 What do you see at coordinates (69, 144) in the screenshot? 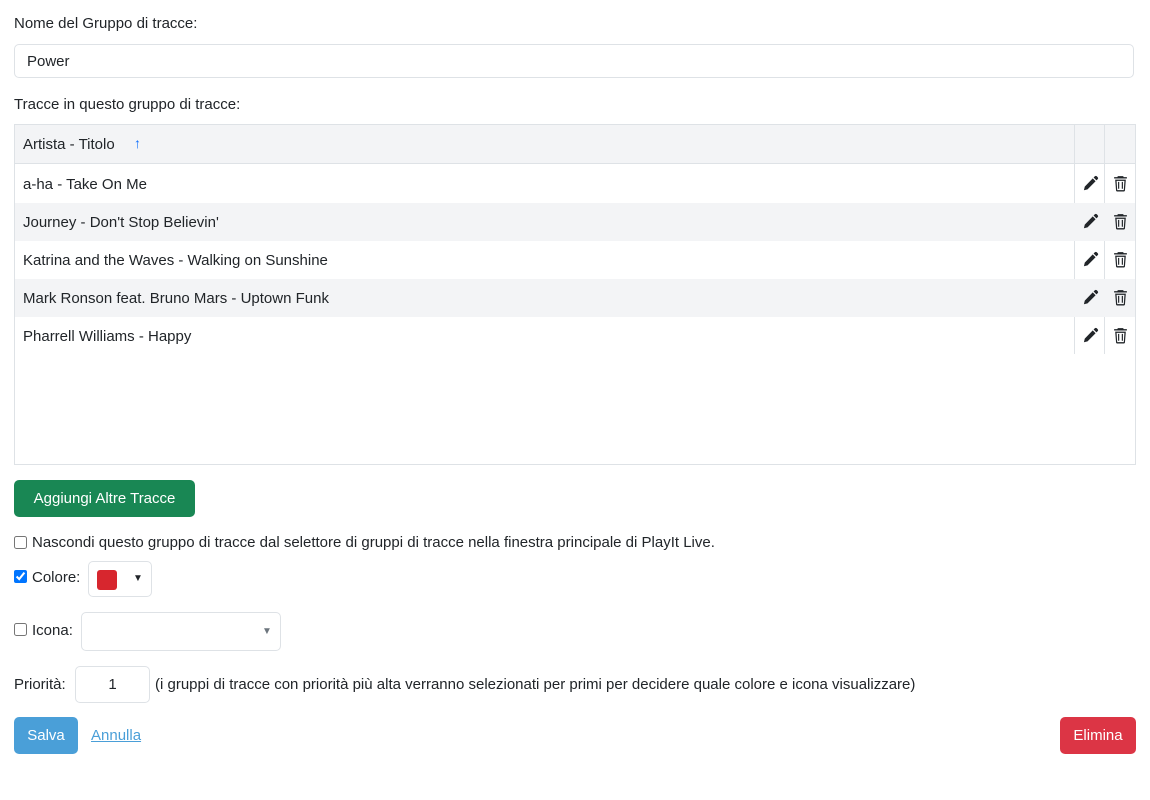
I see `column-header-artist-title: Artista - Titolo` at bounding box center [69, 144].